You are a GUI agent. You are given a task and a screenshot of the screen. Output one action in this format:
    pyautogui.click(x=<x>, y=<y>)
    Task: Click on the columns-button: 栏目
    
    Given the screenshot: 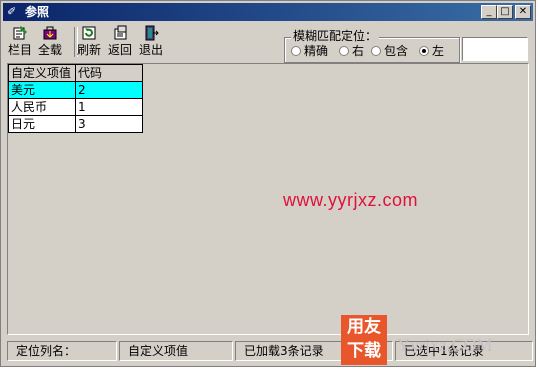 What is the action you would take?
    pyautogui.click(x=20, y=42)
    